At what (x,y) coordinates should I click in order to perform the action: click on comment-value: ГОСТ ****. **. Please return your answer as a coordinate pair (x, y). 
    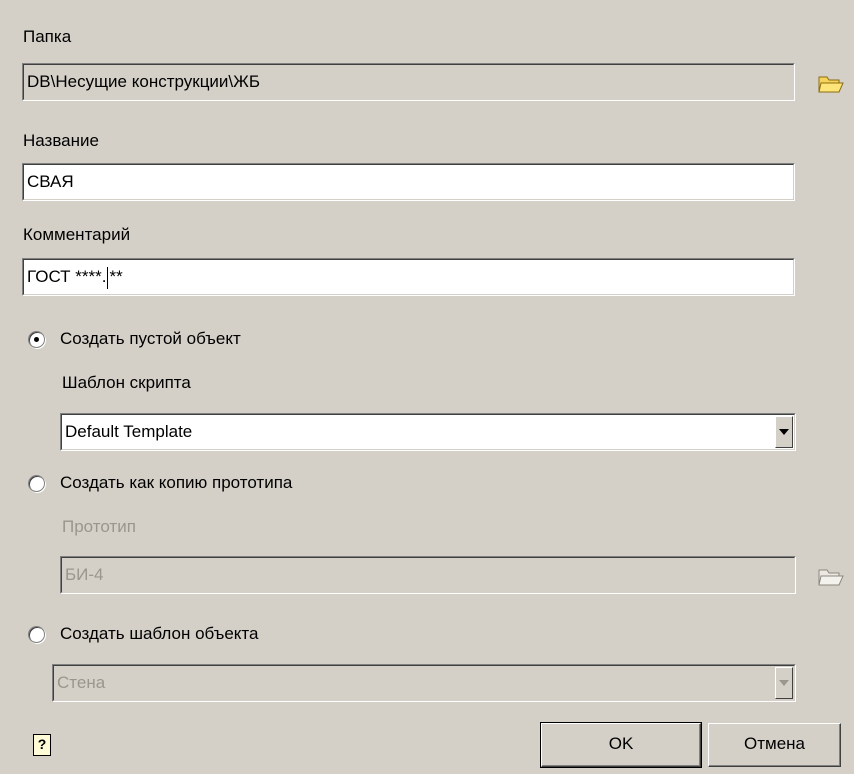
    Looking at the image, I should click on (408, 277).